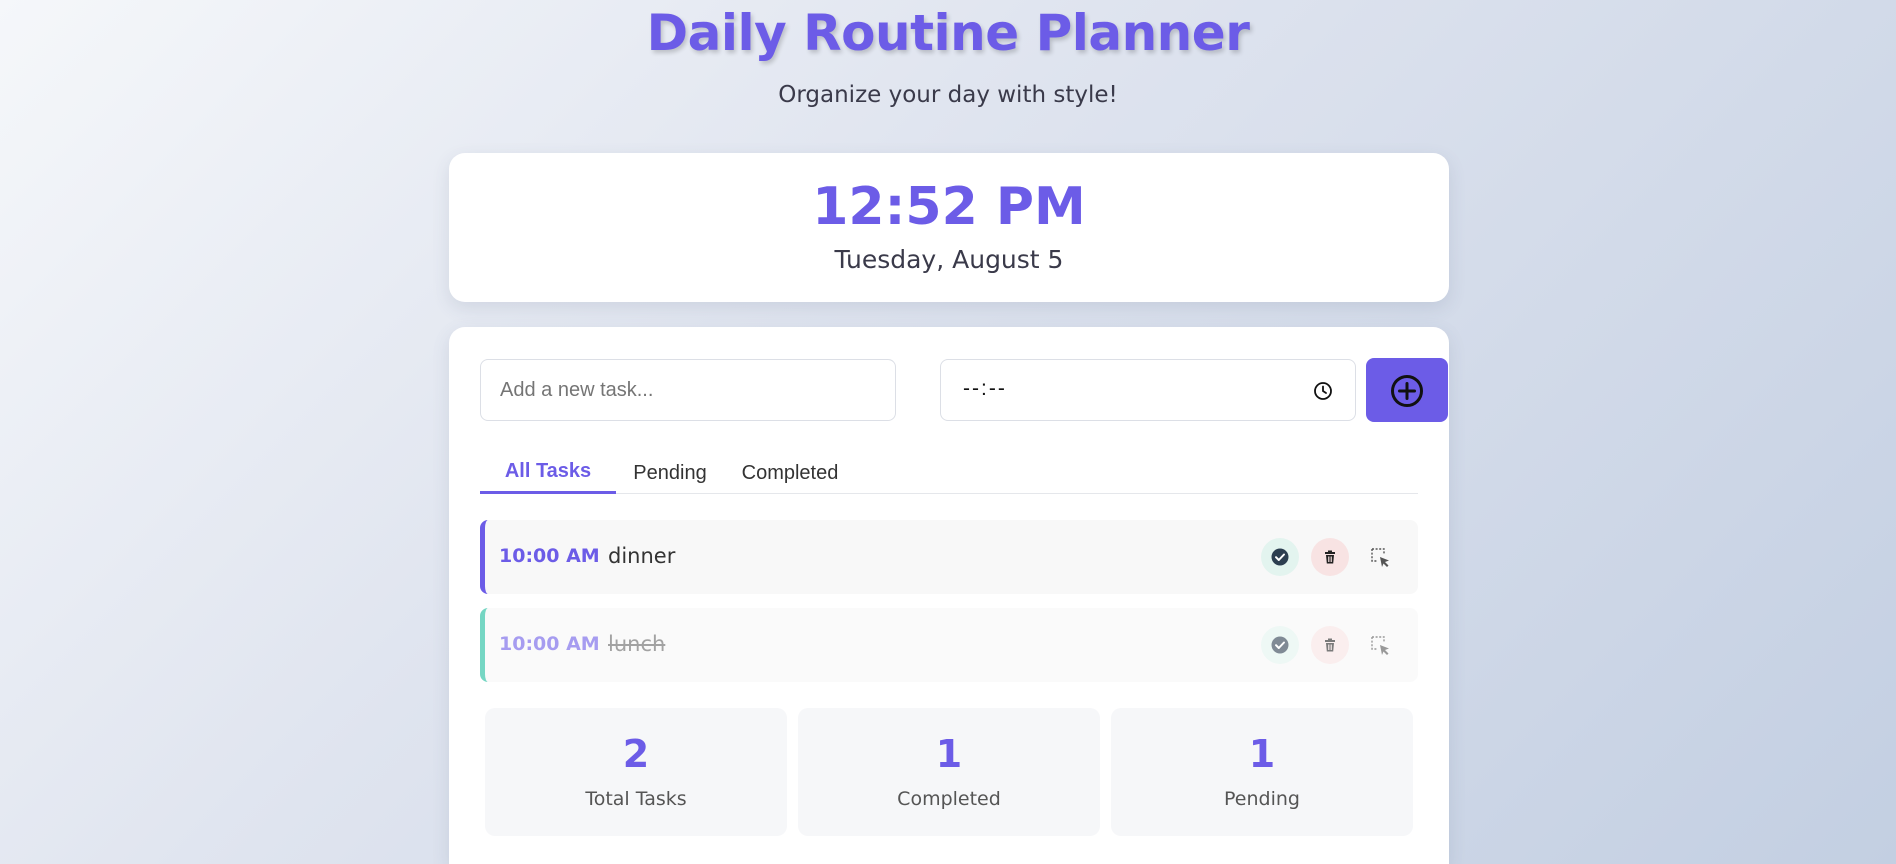 The height and width of the screenshot is (864, 1896). Describe the element at coordinates (1323, 391) in the screenshot. I see `clock-icon` at that location.